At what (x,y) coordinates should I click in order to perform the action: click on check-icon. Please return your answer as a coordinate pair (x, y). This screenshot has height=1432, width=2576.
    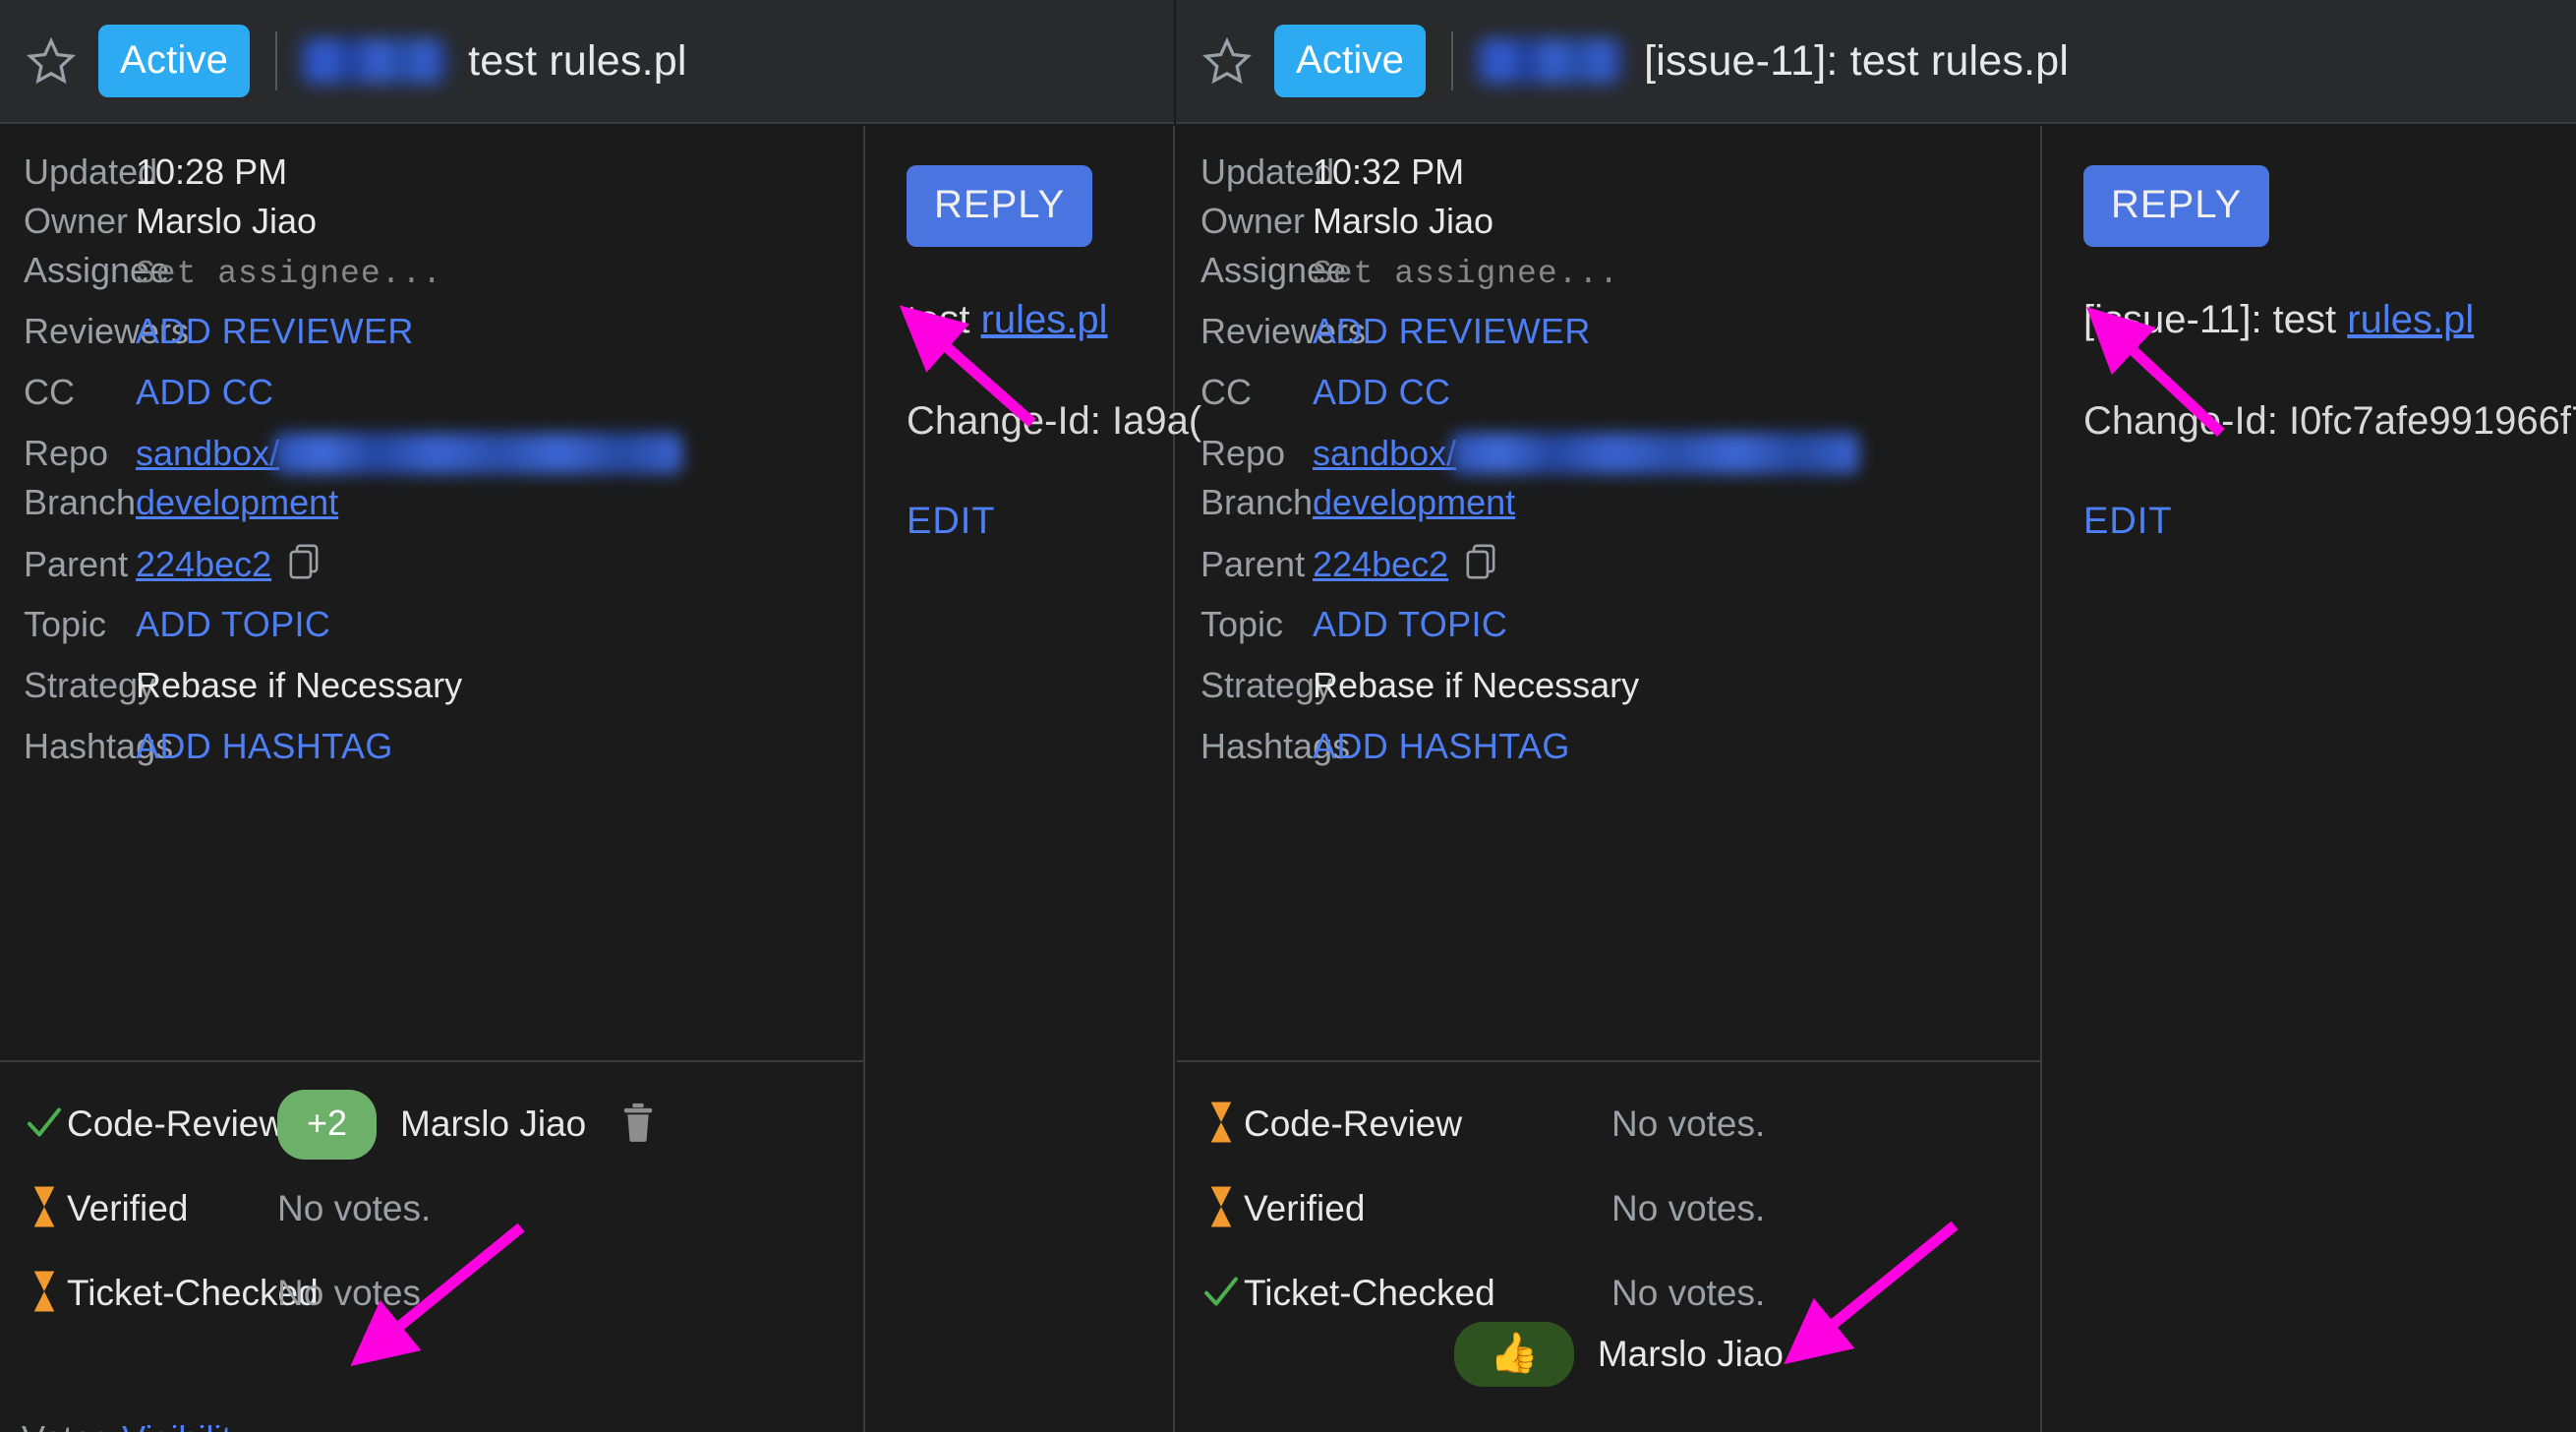
    Looking at the image, I should click on (1221, 1294).